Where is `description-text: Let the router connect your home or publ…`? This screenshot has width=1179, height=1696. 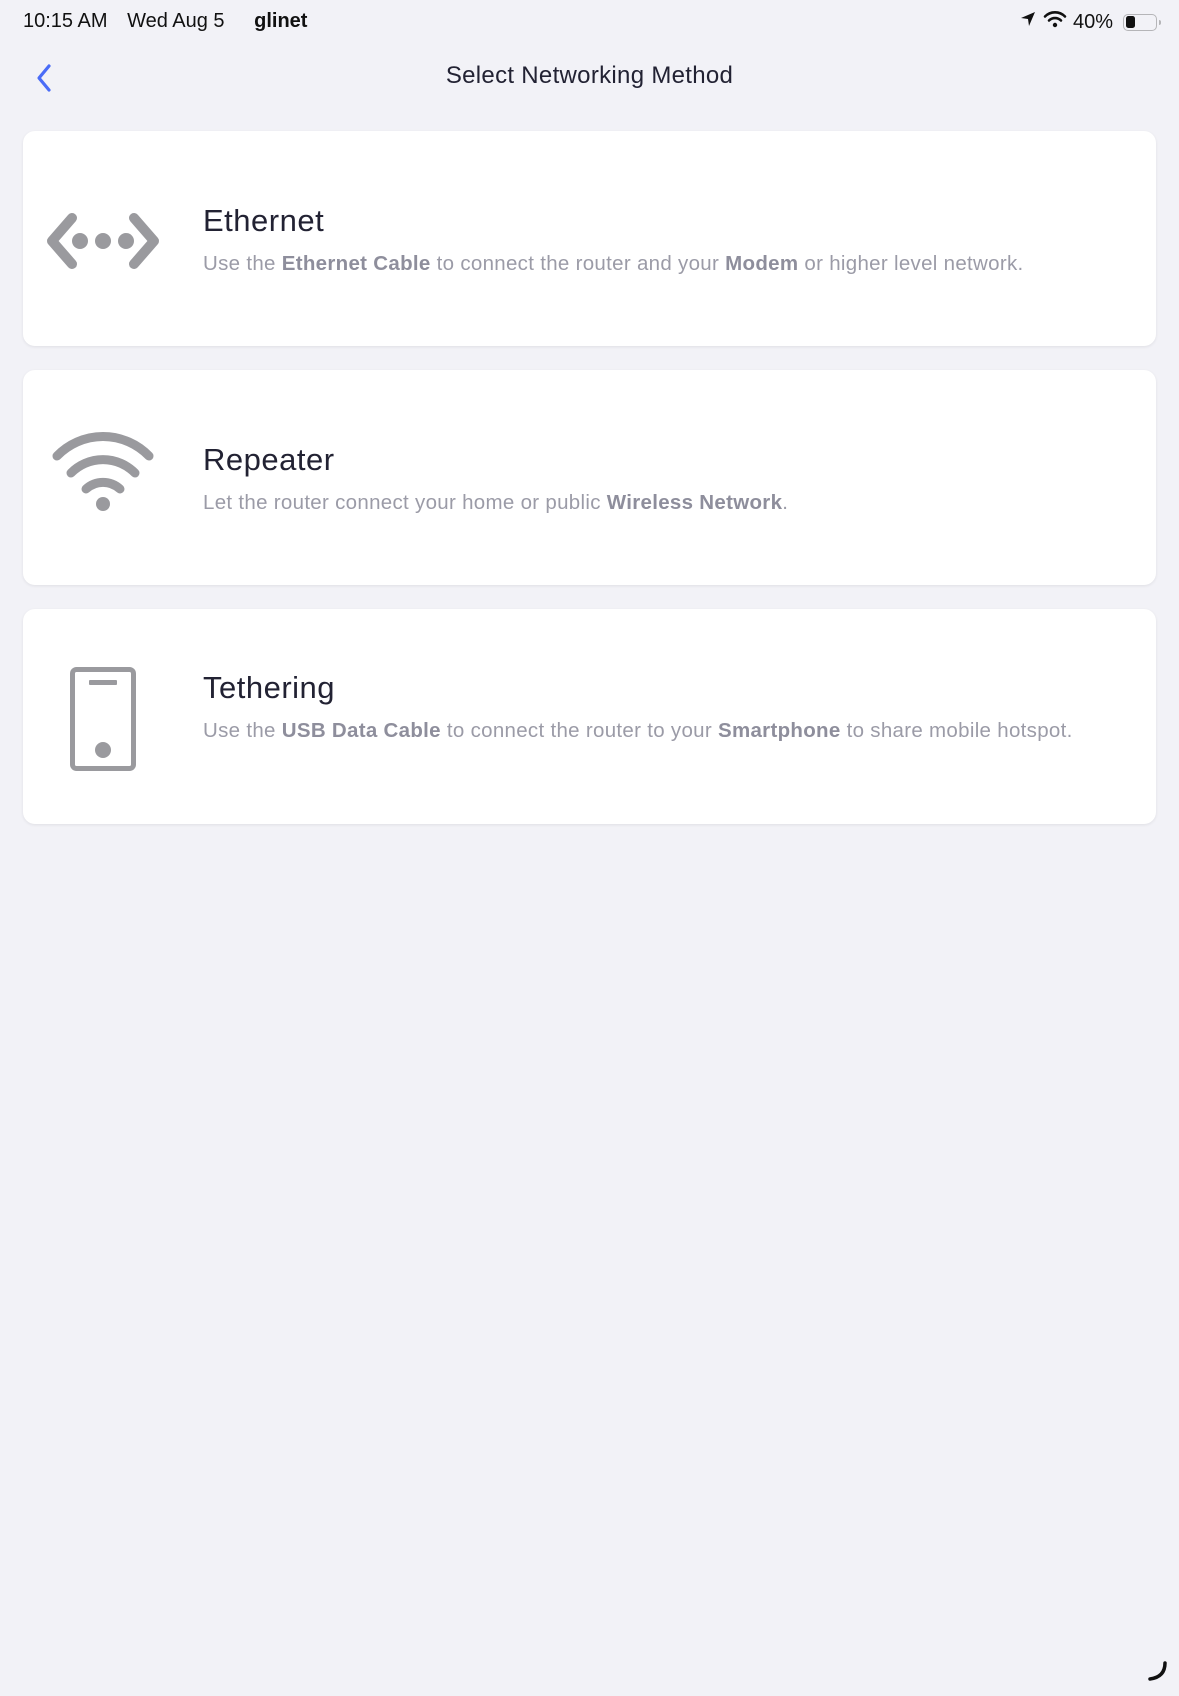
description-text: Let the router connect your home or publ… is located at coordinates (405, 502).